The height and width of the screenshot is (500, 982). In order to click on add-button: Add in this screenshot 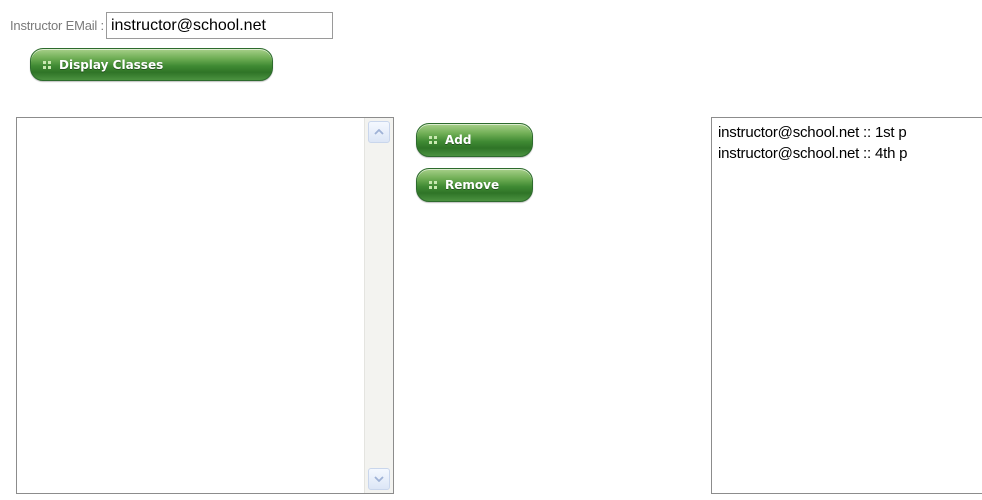, I will do `click(474, 140)`.